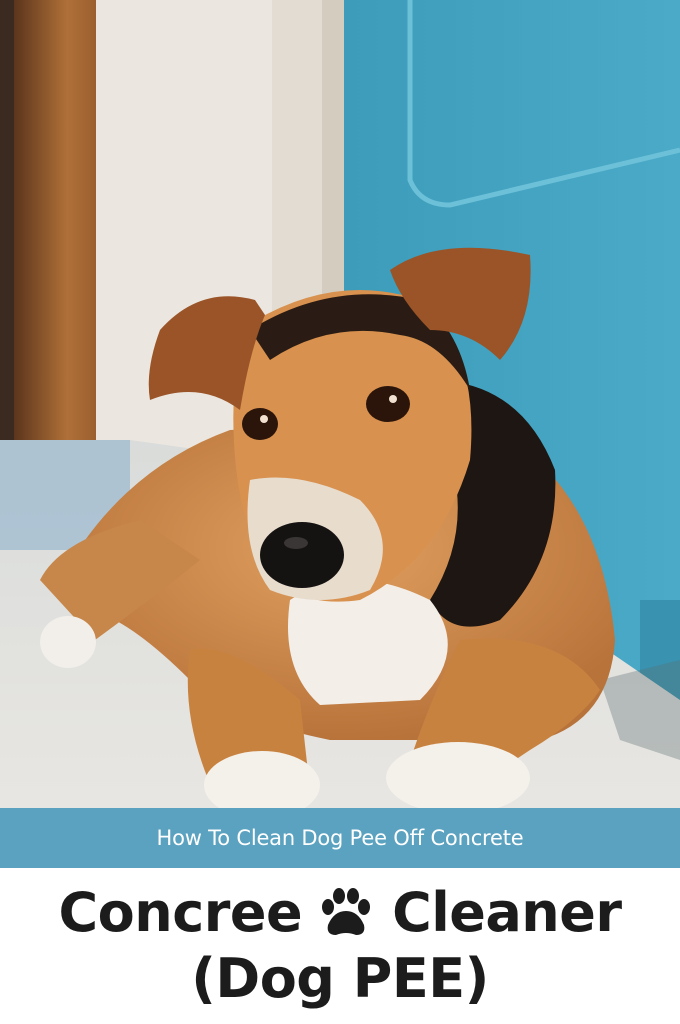 The image size is (680, 1024). I want to click on banner-text: How To Clean Dog Pee Off Concrete, so click(340, 838).